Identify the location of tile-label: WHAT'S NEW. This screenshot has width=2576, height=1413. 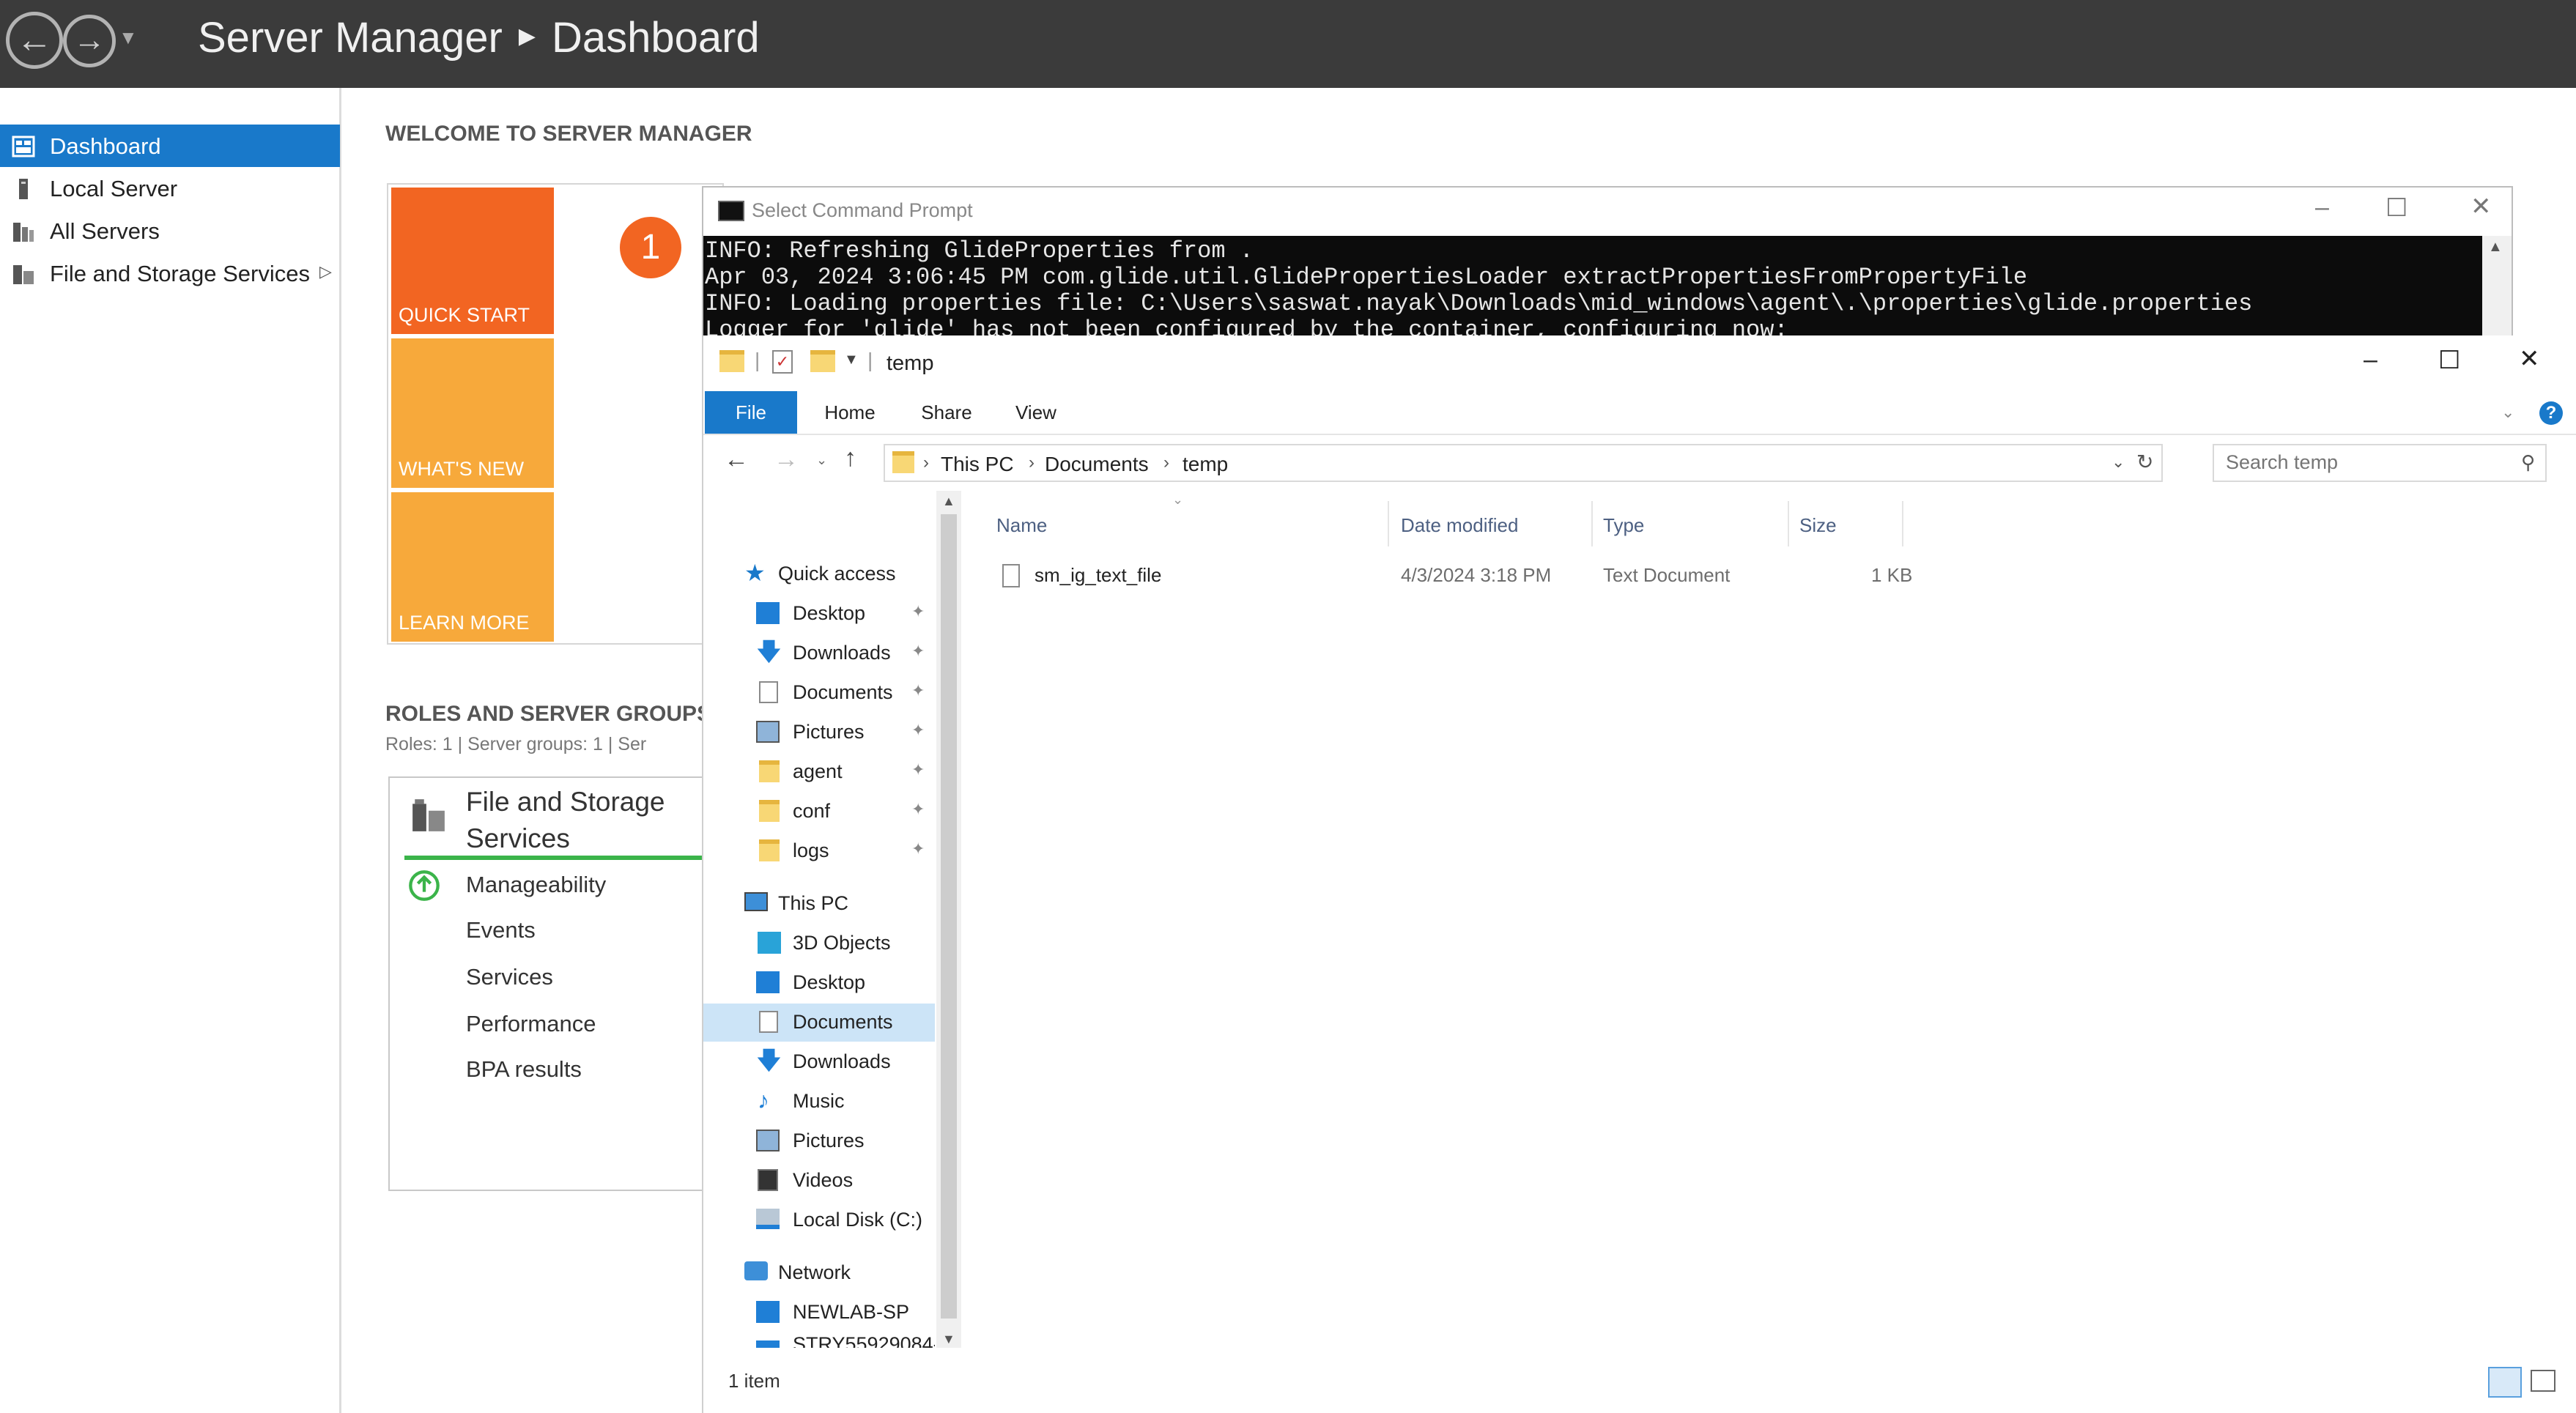
(462, 469).